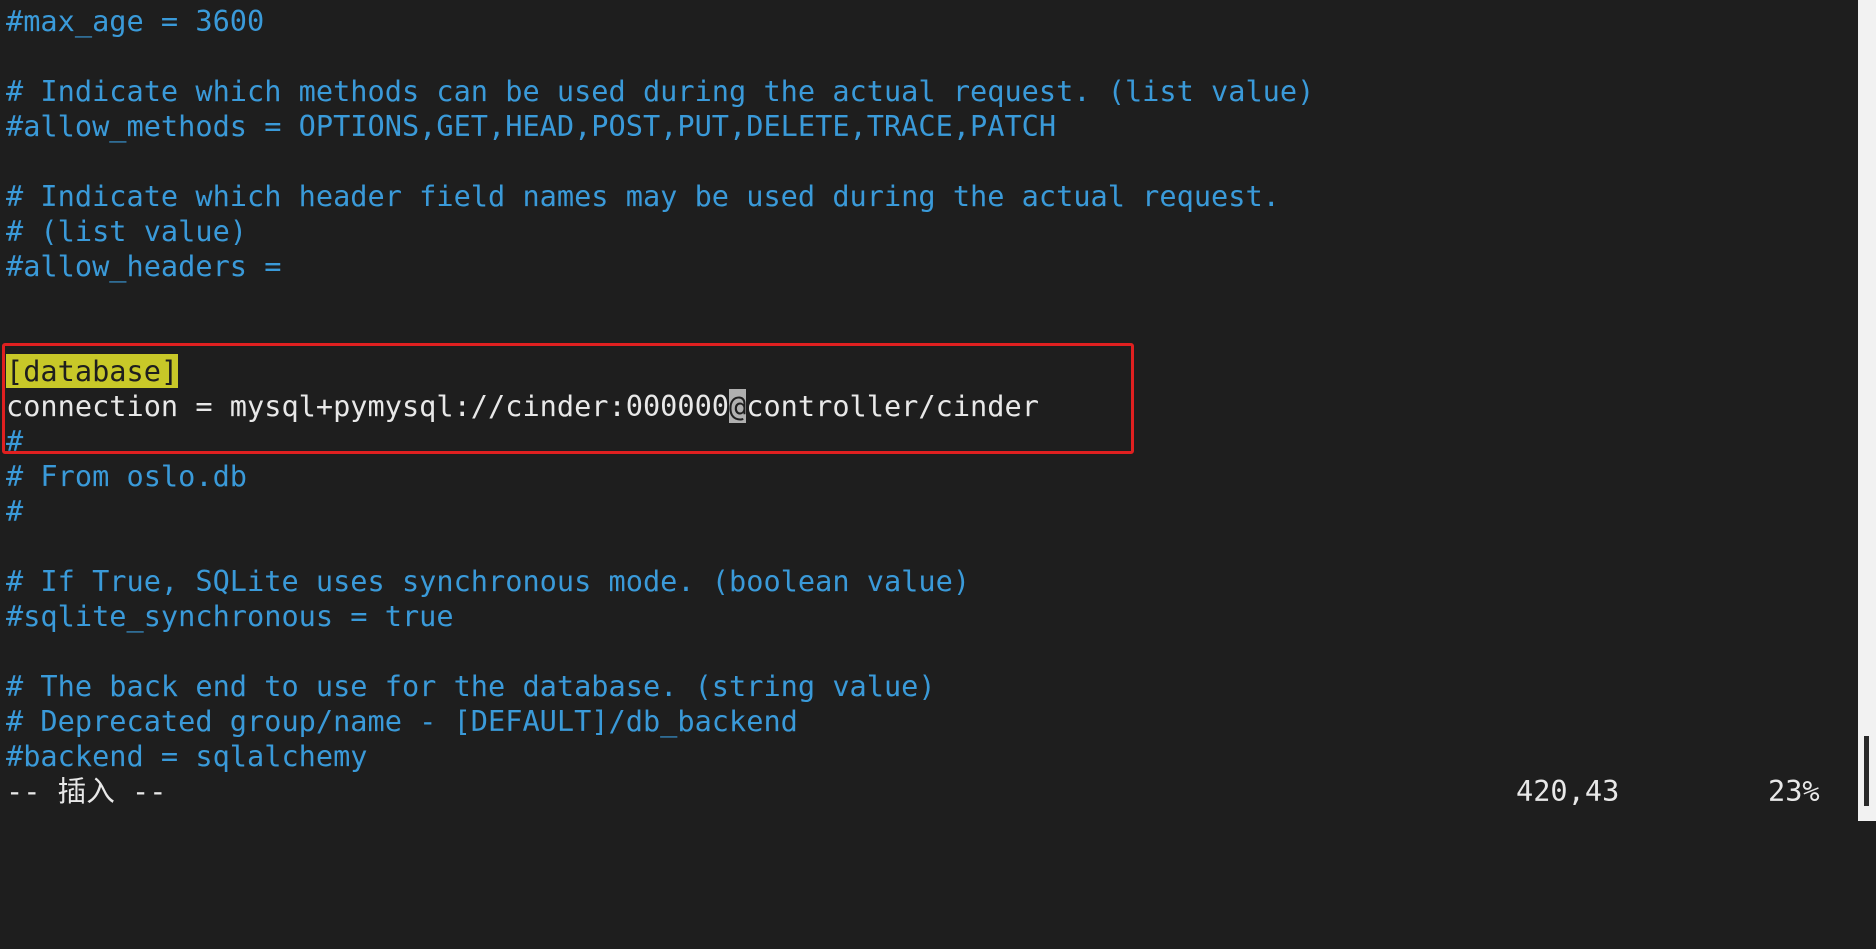 This screenshot has width=1876, height=949. What do you see at coordinates (926, 371) in the screenshot?
I see `code-line-section: [database]` at bounding box center [926, 371].